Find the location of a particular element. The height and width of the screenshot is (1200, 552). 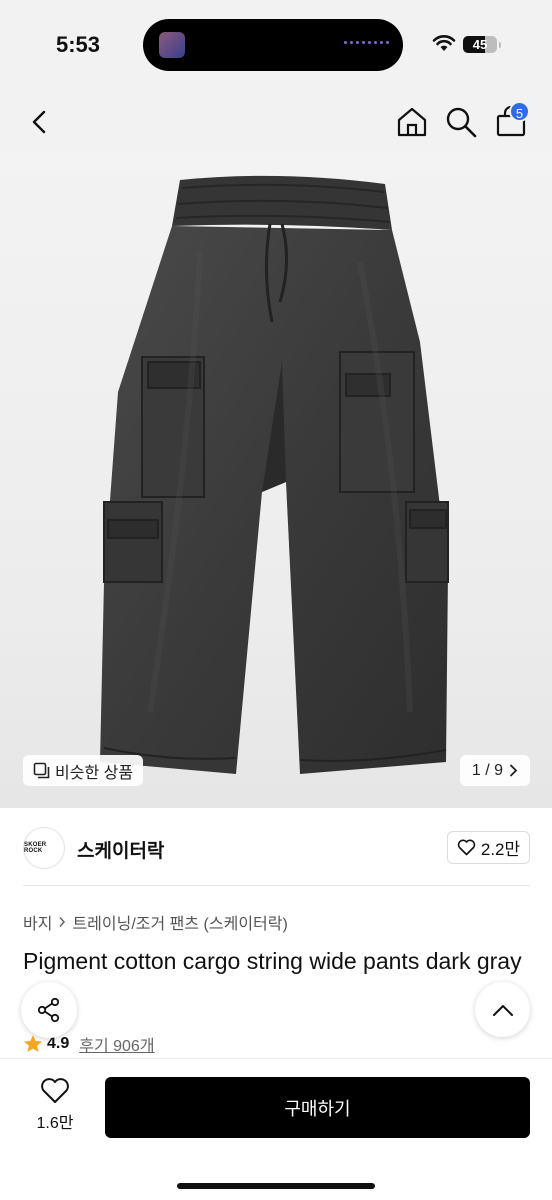

similar-products-label: 비슷한 상품 is located at coordinates (94, 773).